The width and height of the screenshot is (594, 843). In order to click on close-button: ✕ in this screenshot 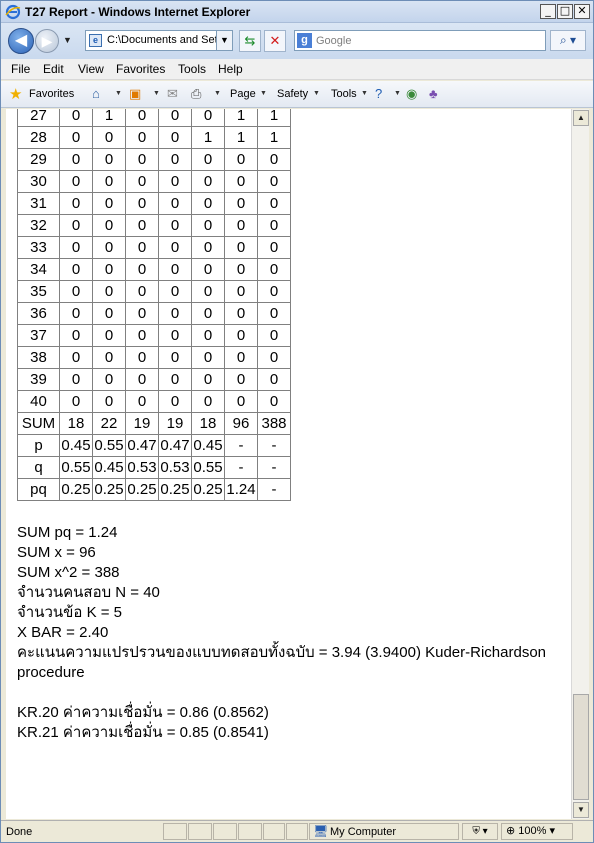, I will do `click(582, 11)`.